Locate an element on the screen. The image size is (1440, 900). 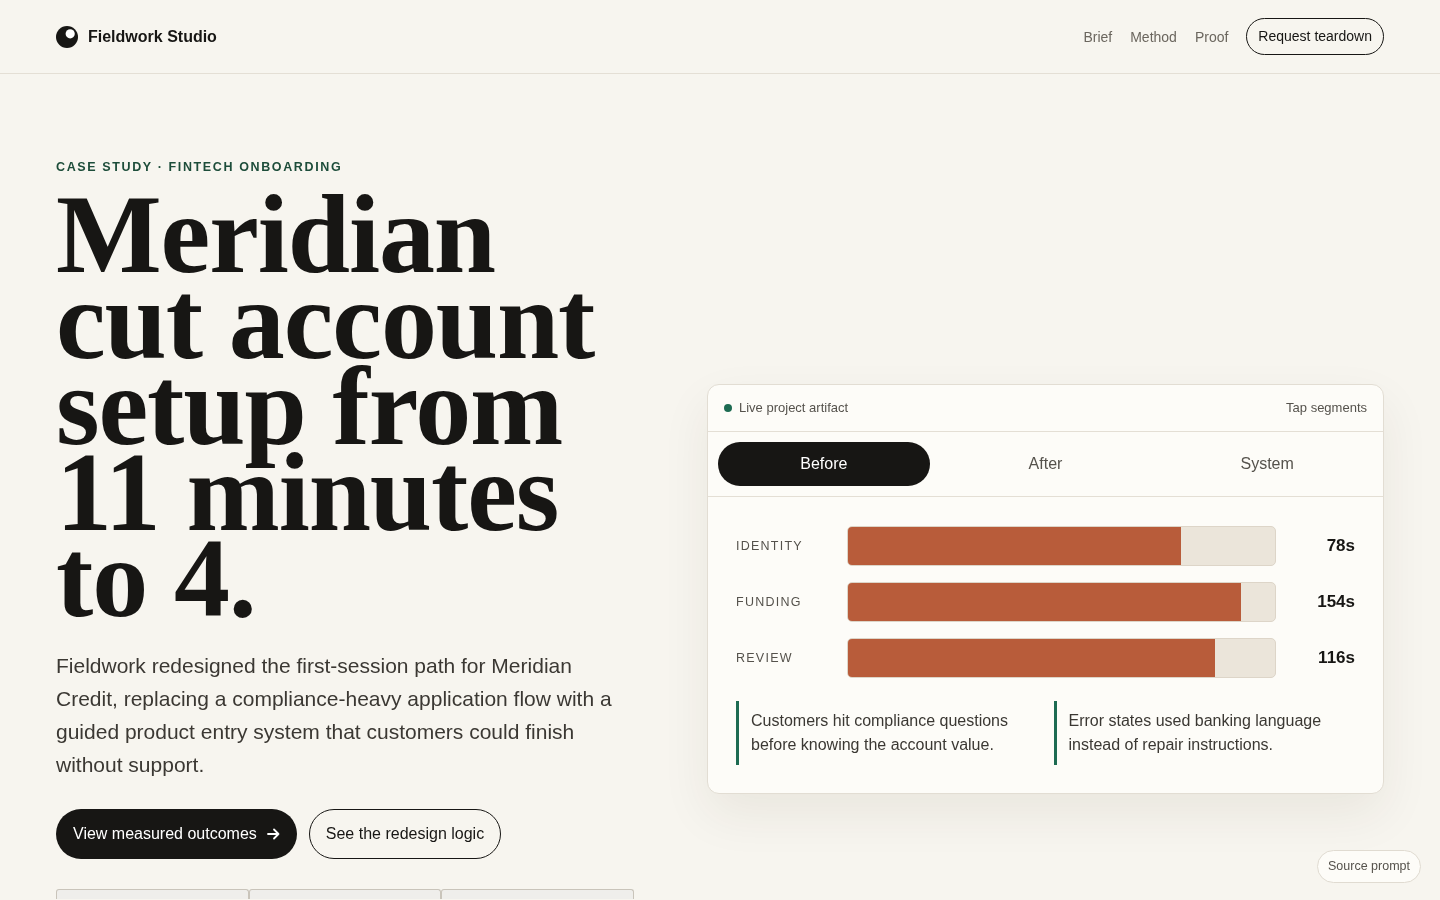
nav-link: Method is located at coordinates (1153, 36).